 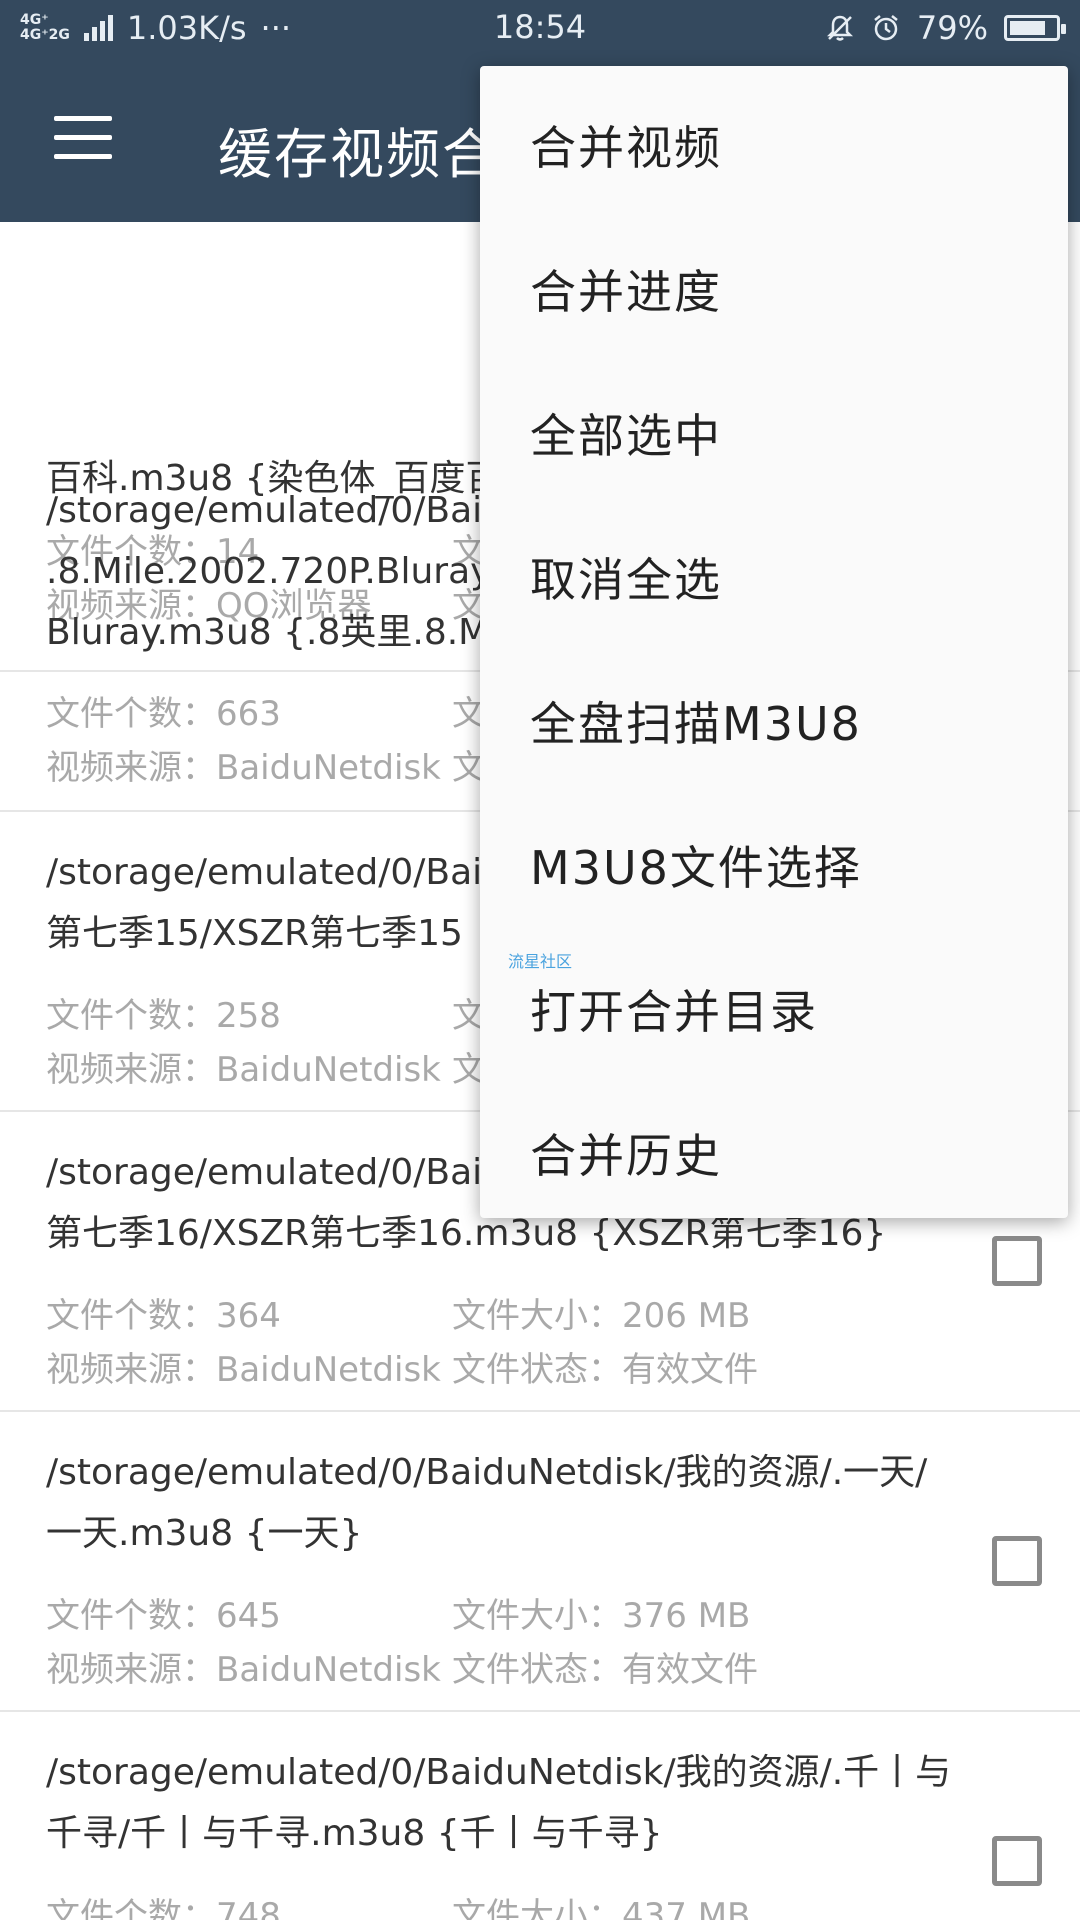 I want to click on battery-fill, so click(x=1027, y=28).